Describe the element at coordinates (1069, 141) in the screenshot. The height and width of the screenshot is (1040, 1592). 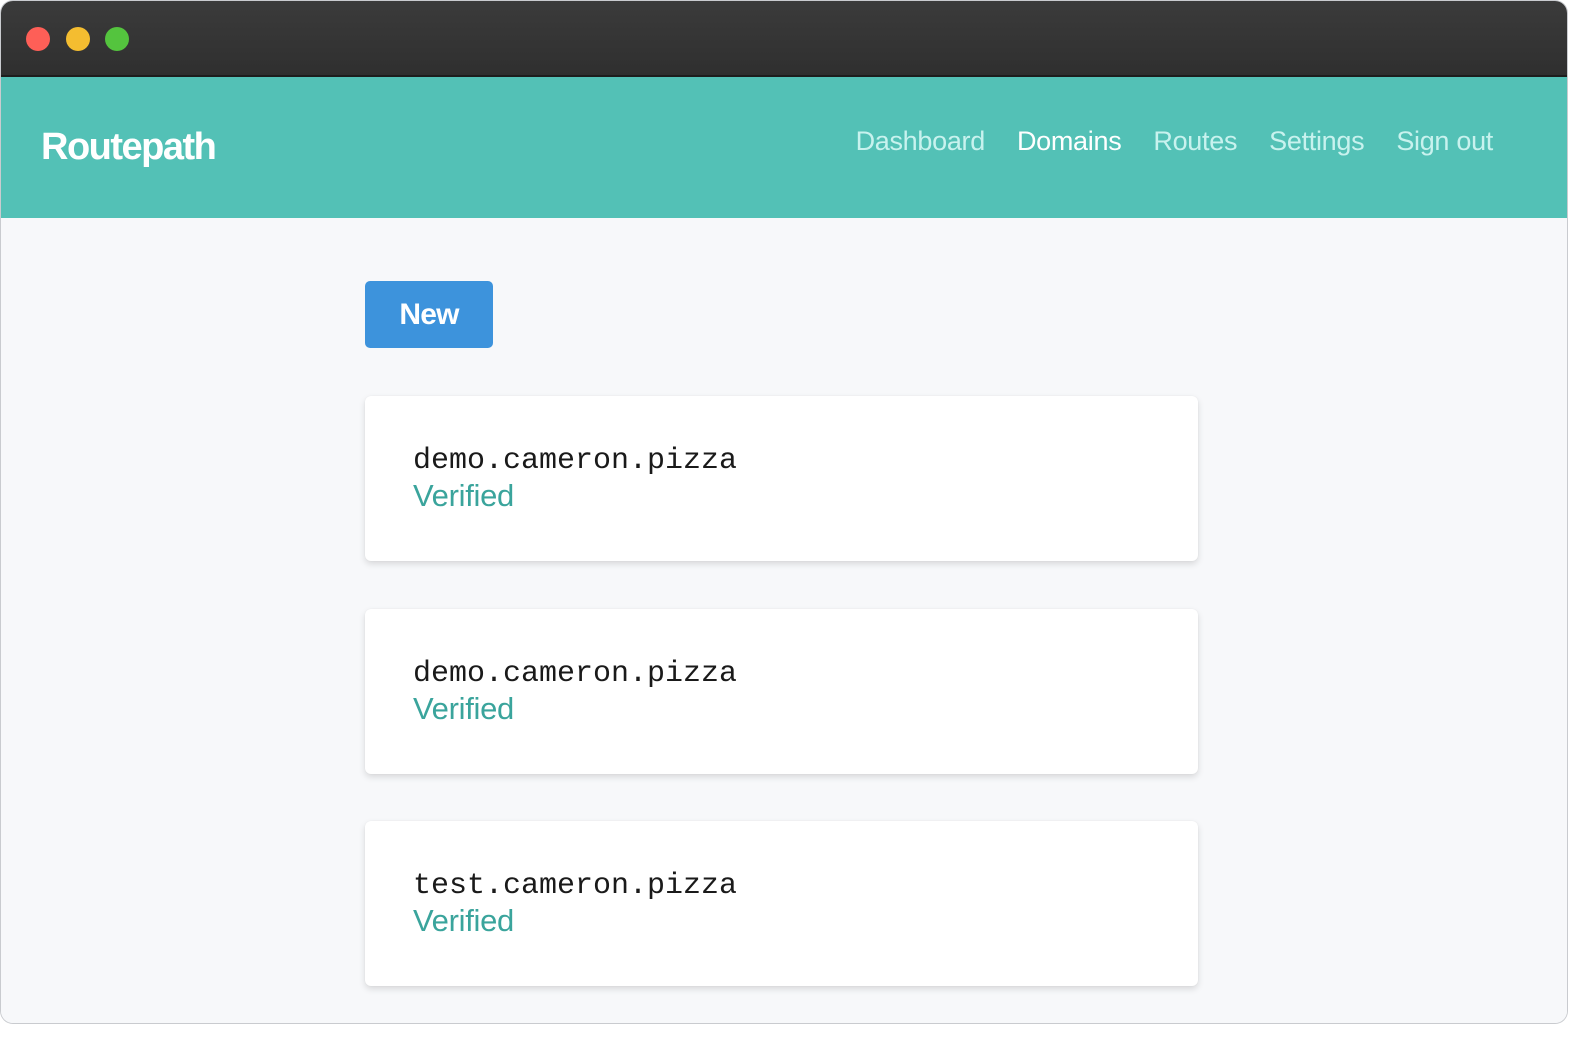
I see `nav-link-domains: Domains` at that location.